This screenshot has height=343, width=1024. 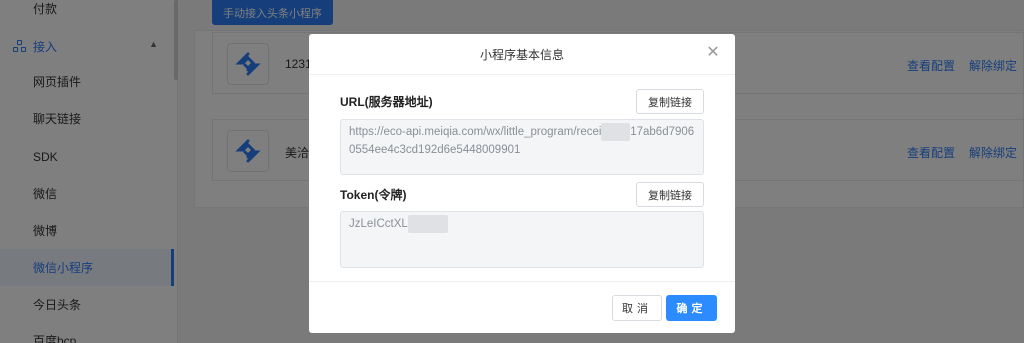 I want to click on dialog-footer: 取消 确定, so click(x=522, y=307).